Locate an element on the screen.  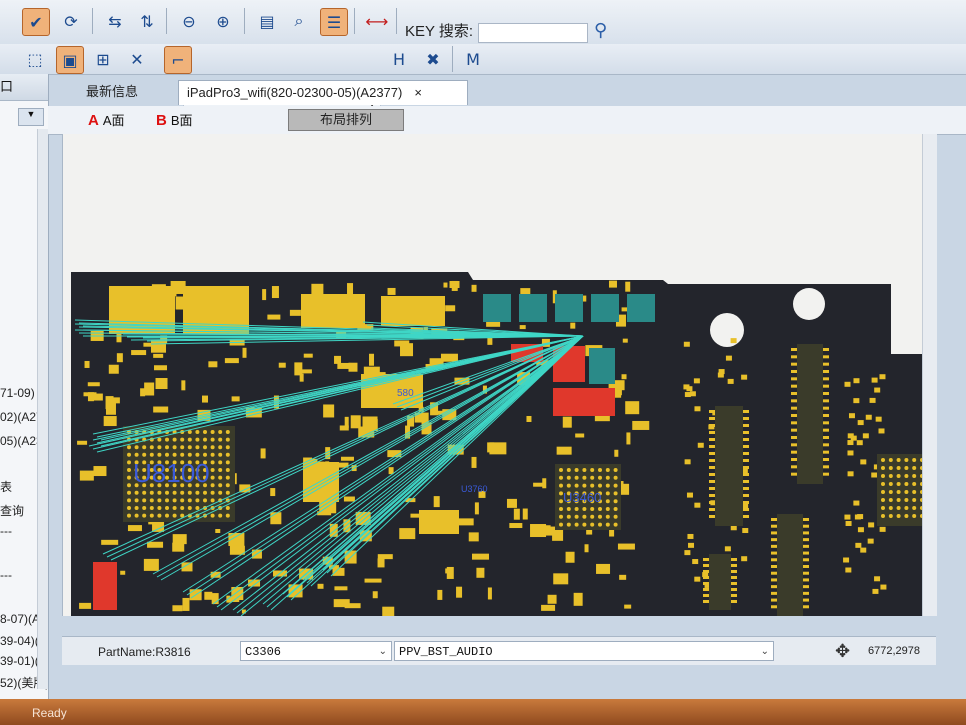
grid-icon: ⊞ is located at coordinates (103, 59).